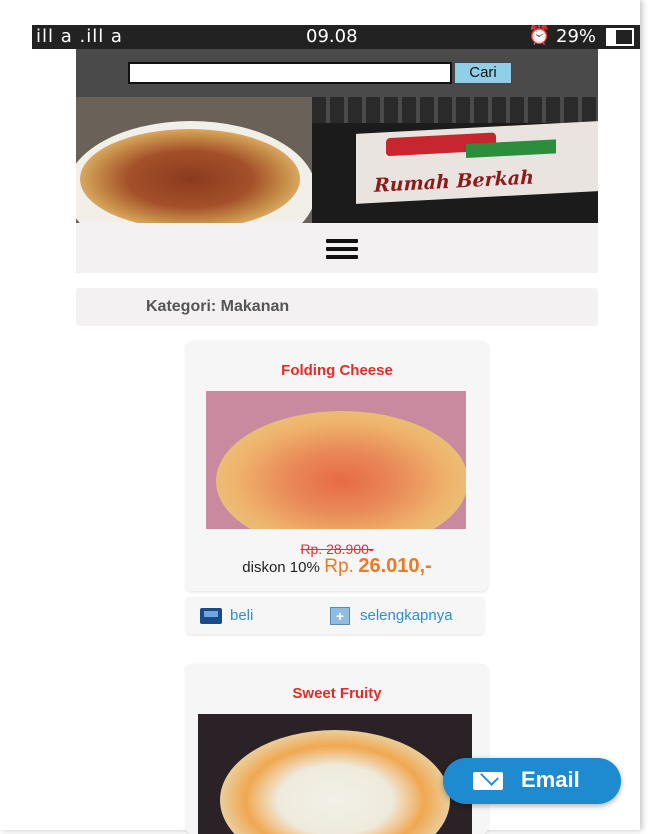 The height and width of the screenshot is (834, 648). Describe the element at coordinates (342, 249) in the screenshot. I see `hamburger-menu-icon` at that location.